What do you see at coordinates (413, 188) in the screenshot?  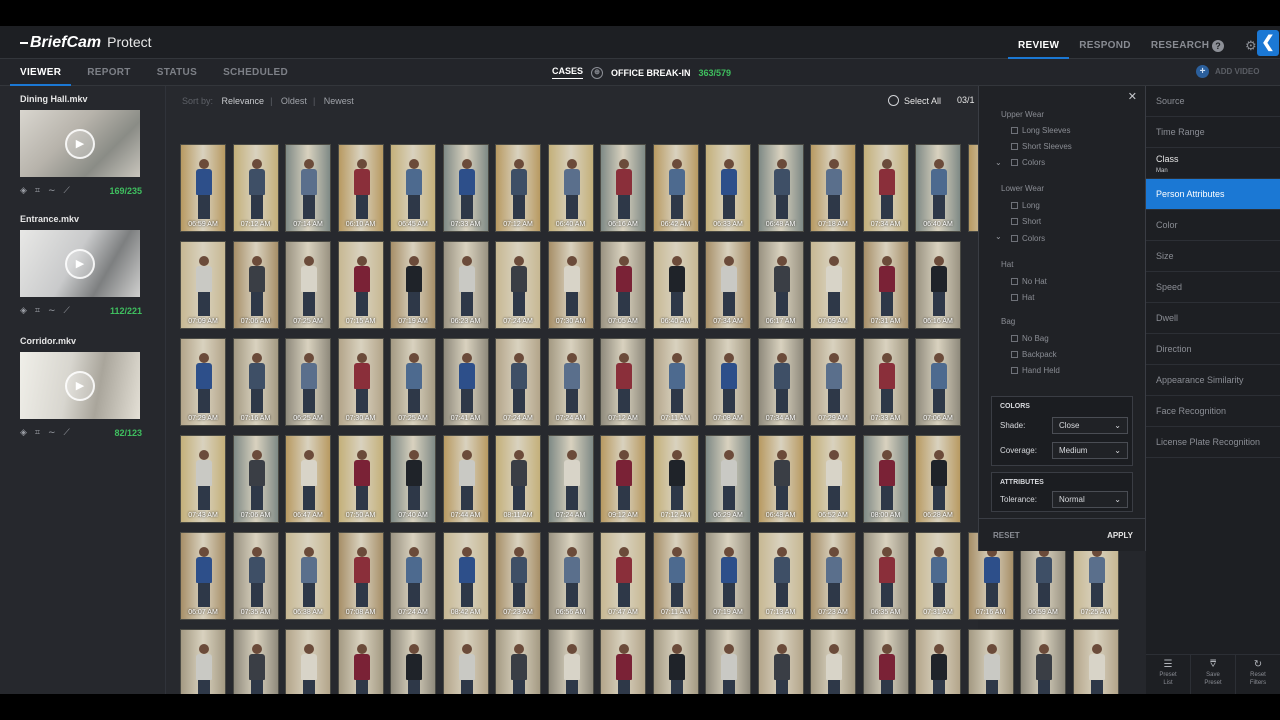 I see `result-thumbnail: 06:45 AM` at bounding box center [413, 188].